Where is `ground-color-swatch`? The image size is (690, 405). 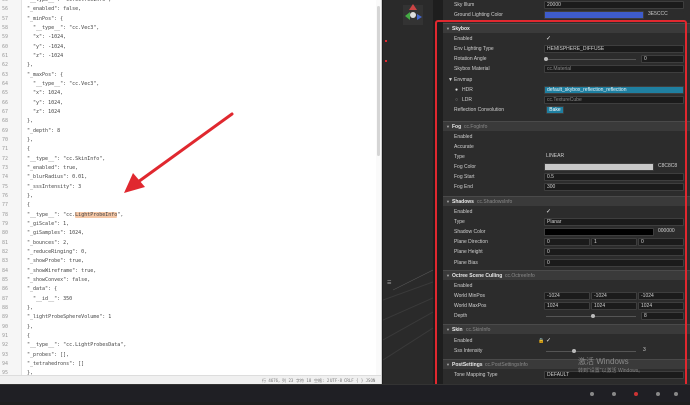
ground-color-swatch is located at coordinates (594, 15).